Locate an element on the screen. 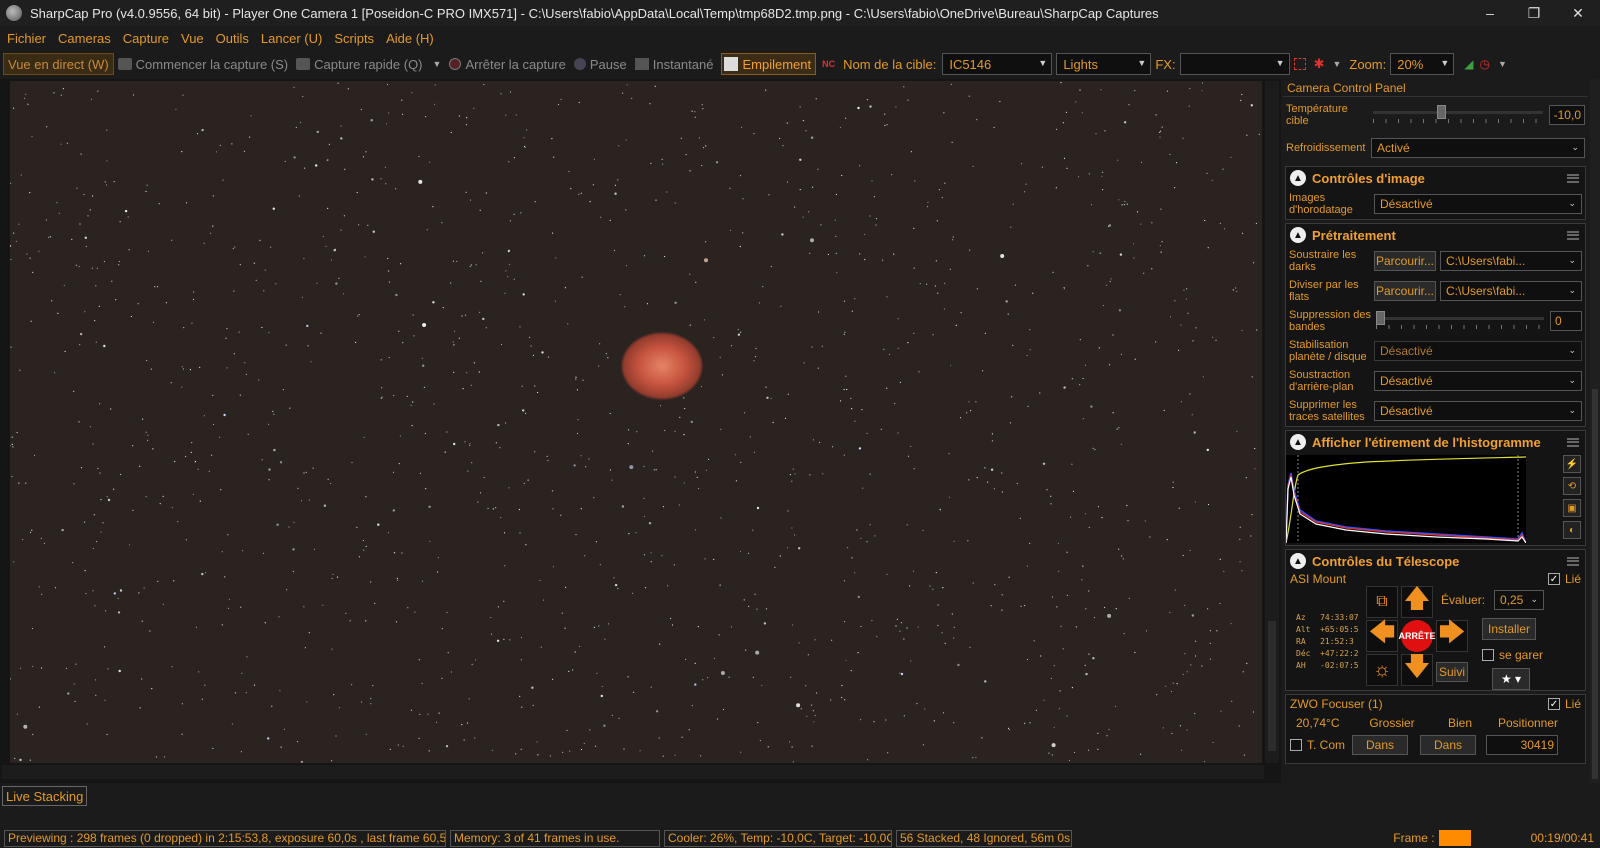 The height and width of the screenshot is (848, 1600). reset-icon: ⟲ is located at coordinates (1572, 486).